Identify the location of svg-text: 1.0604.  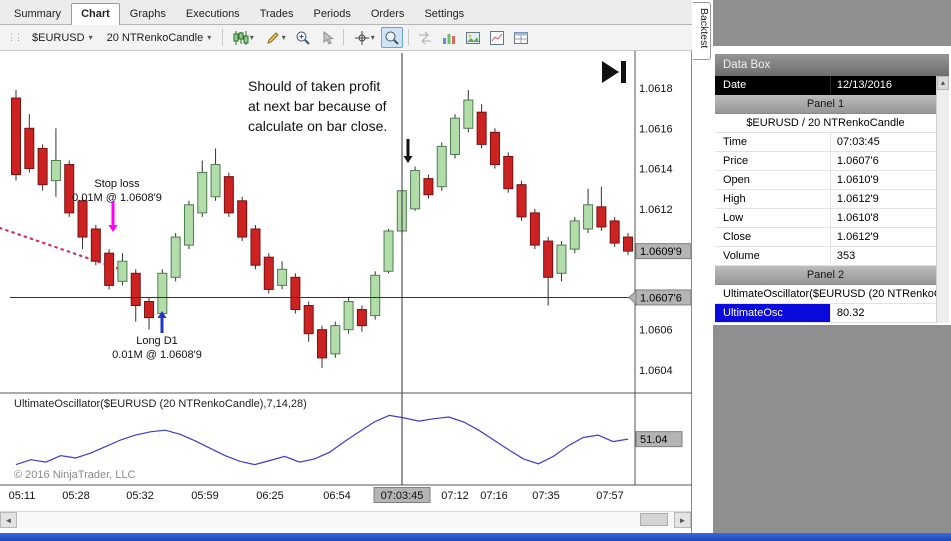
(656, 371).